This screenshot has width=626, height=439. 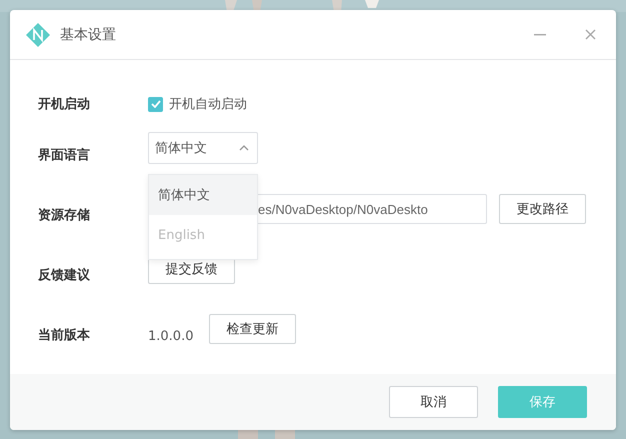 I want to click on setting-label: 界面语言, so click(x=64, y=155).